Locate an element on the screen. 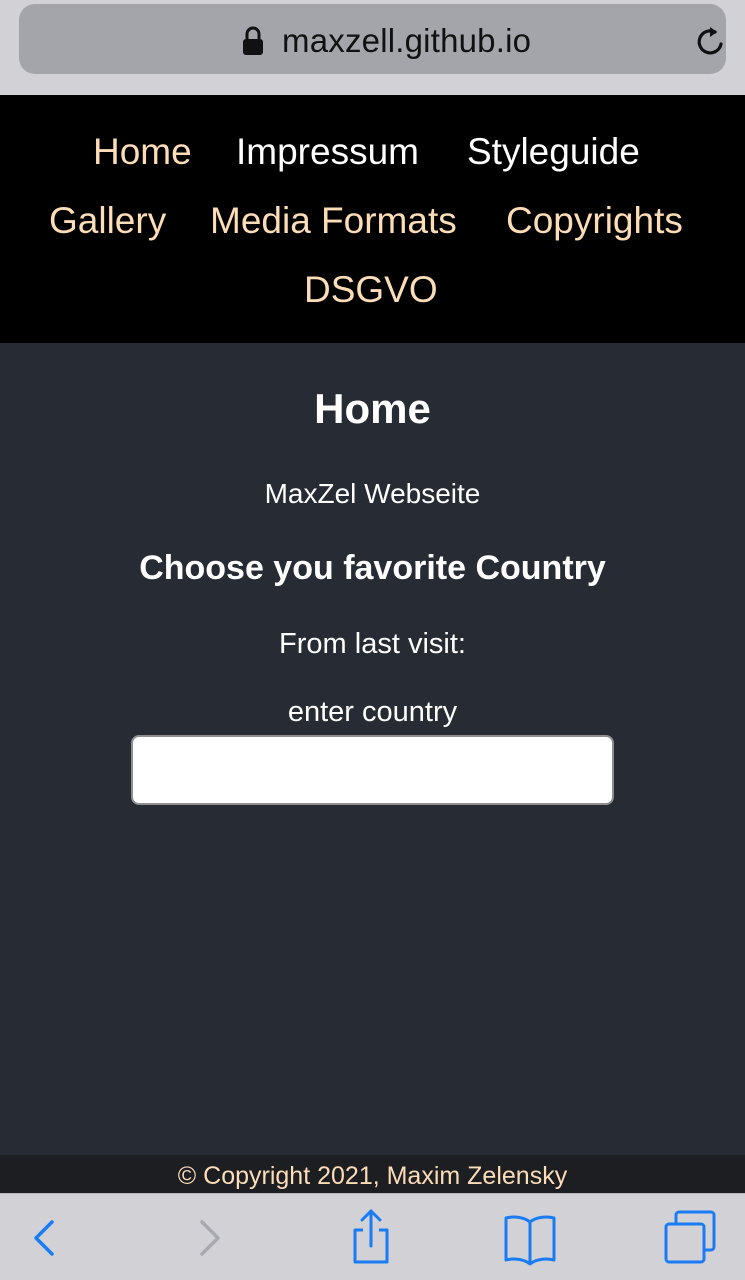  nav-link-styleguide: Styleguide is located at coordinates (553, 152).